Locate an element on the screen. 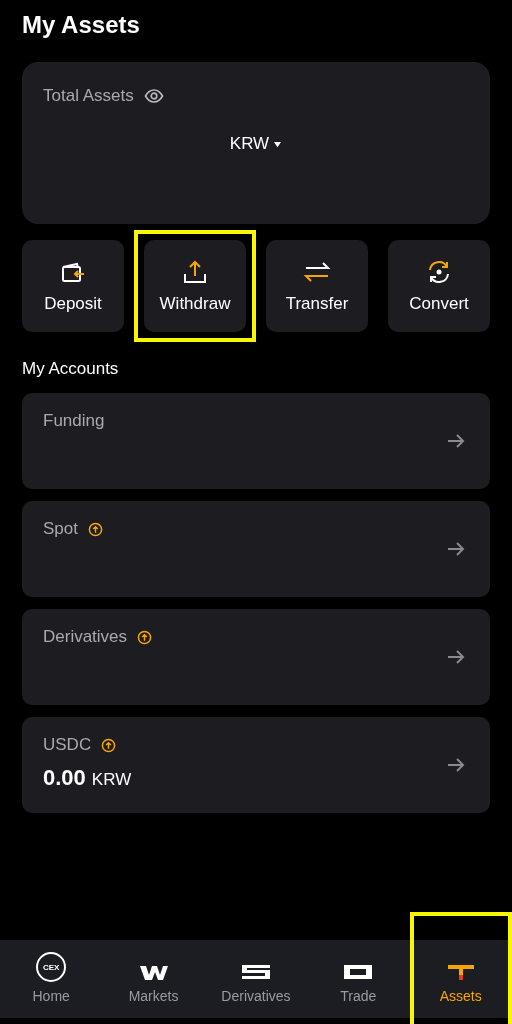 This screenshot has width=512, height=1024. nav-tab: CEX Home is located at coordinates (51, 979).